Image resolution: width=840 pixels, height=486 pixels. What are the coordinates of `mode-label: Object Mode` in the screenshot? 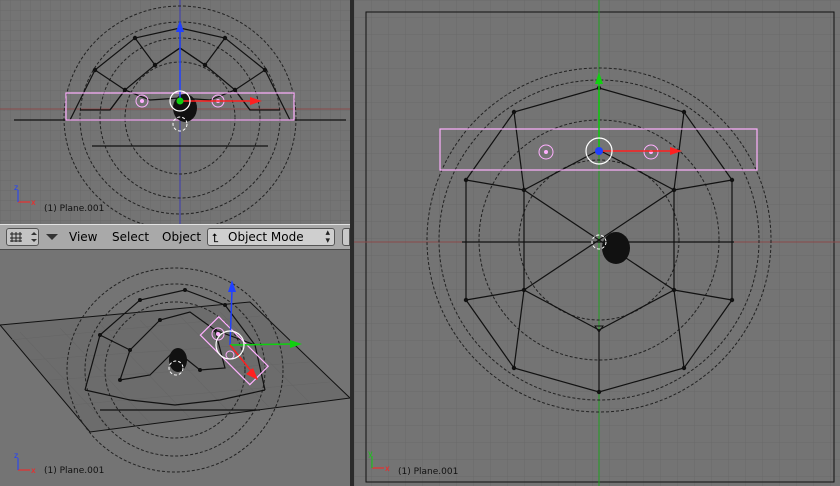 It's located at (266, 237).